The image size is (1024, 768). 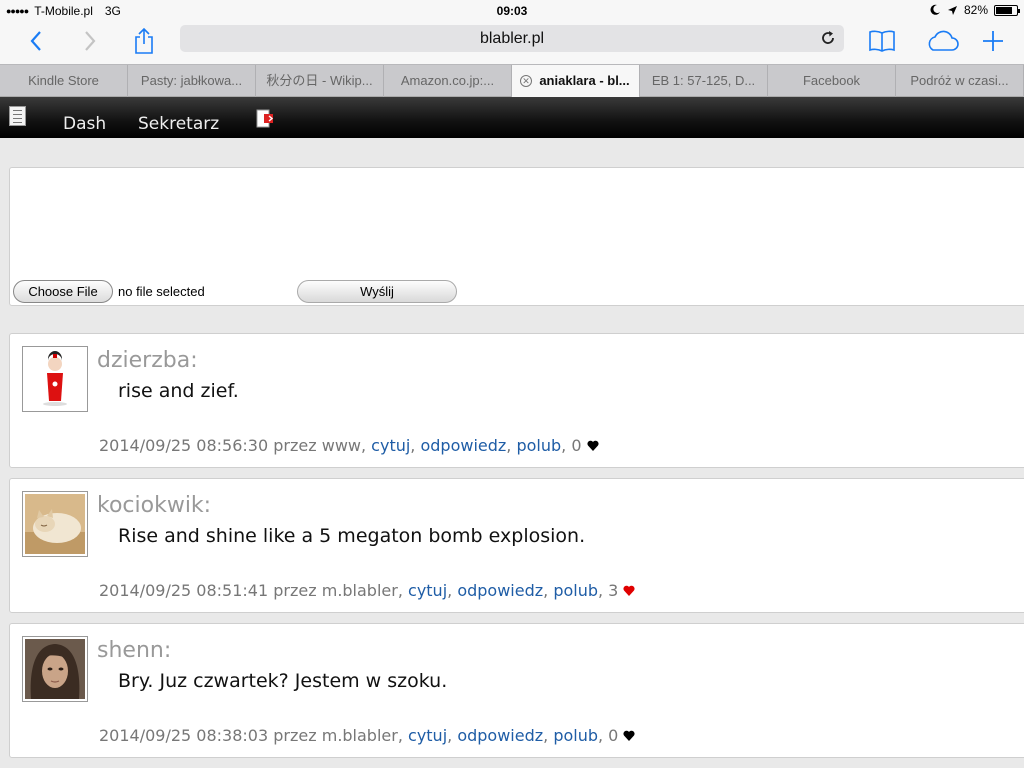 What do you see at coordinates (161, 291) in the screenshot?
I see `file-status: no file selected` at bounding box center [161, 291].